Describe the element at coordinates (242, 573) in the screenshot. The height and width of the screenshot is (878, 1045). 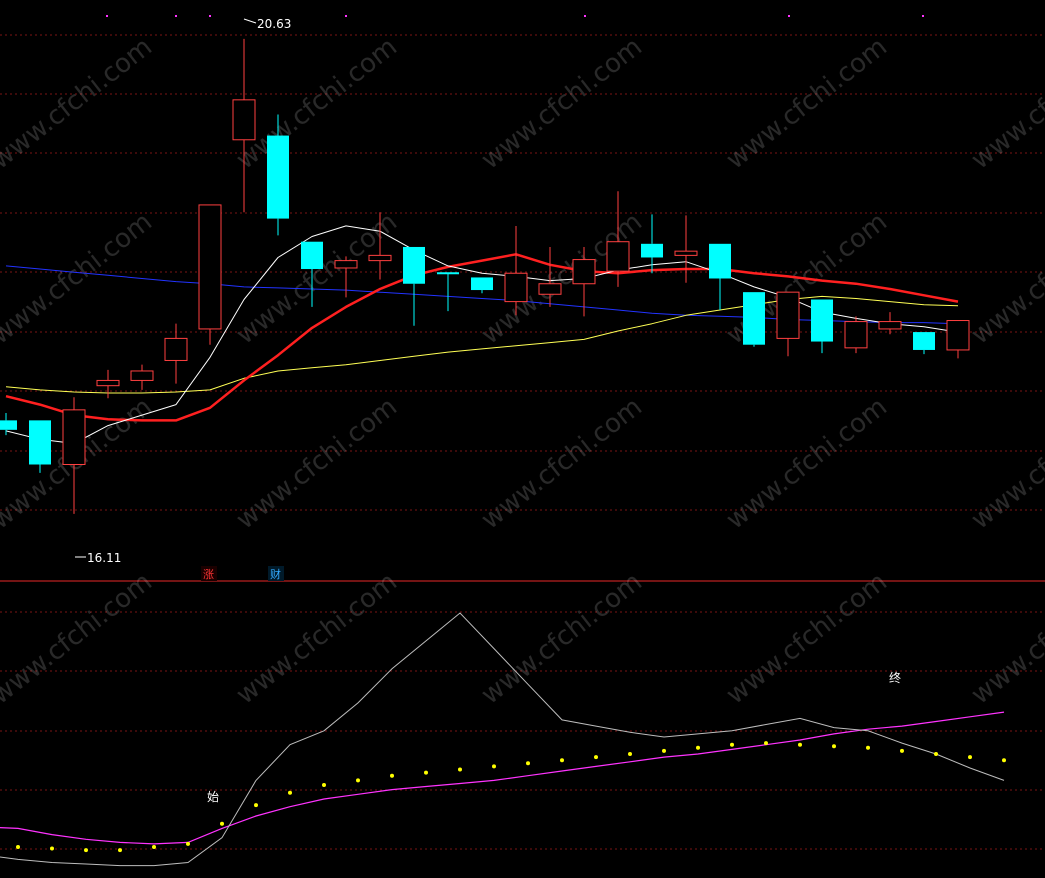
I see `event-badges: 涨 财` at that location.